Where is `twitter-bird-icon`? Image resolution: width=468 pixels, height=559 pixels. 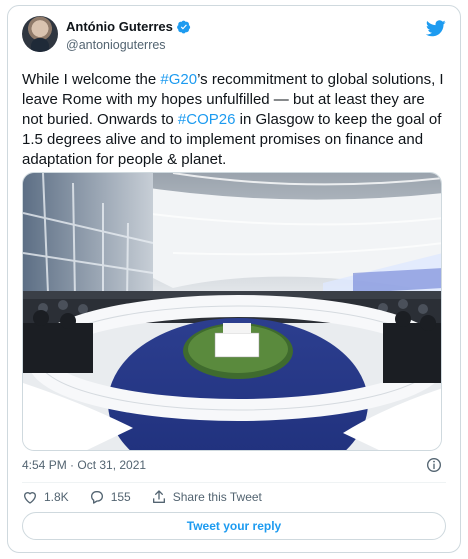 twitter-bird-icon is located at coordinates (436, 28).